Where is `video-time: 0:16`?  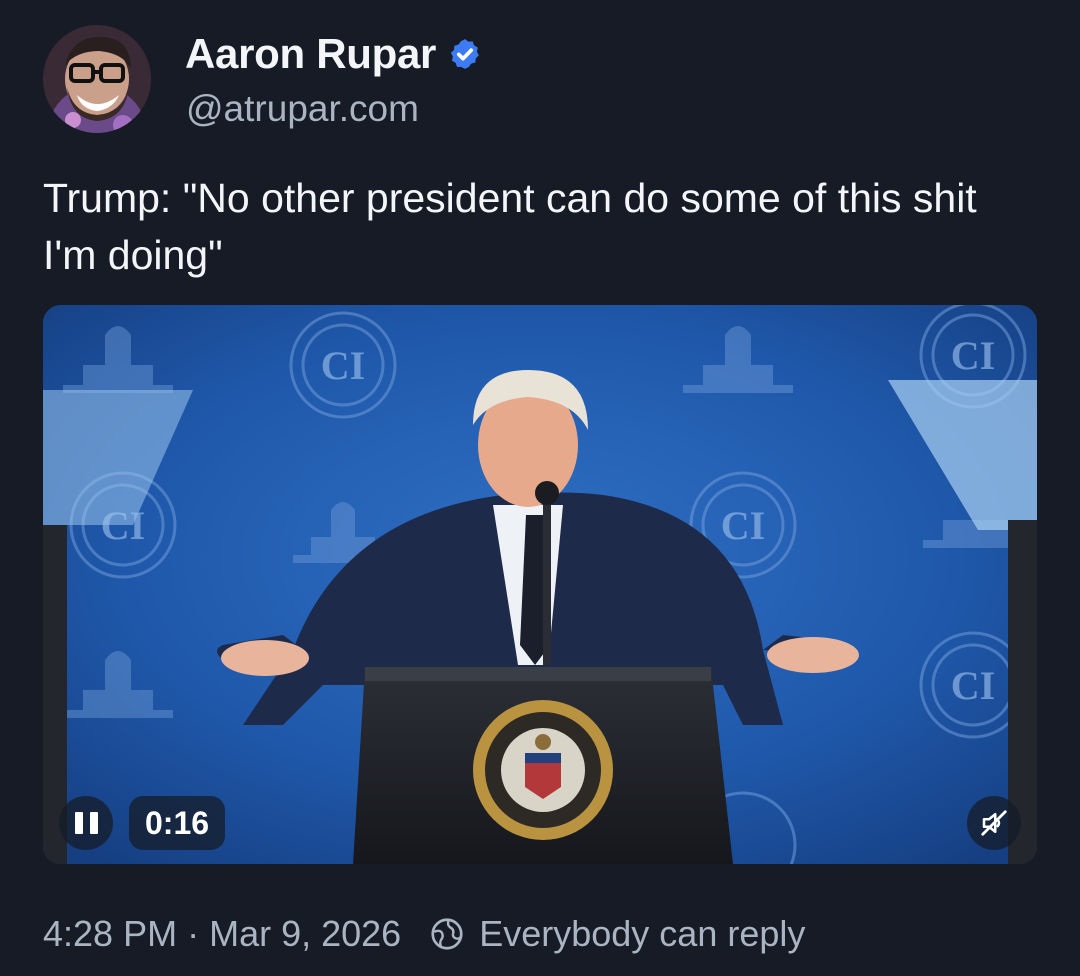 video-time: 0:16 is located at coordinates (177, 823).